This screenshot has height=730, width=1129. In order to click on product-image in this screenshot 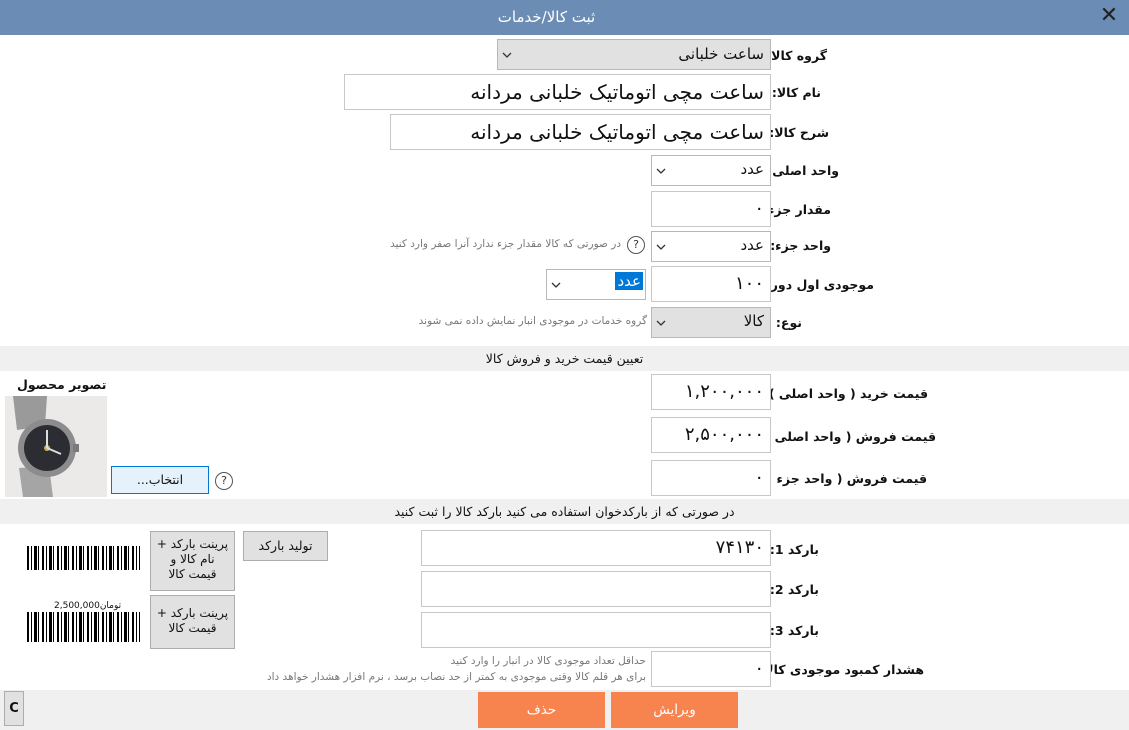, I will do `click(56, 446)`.